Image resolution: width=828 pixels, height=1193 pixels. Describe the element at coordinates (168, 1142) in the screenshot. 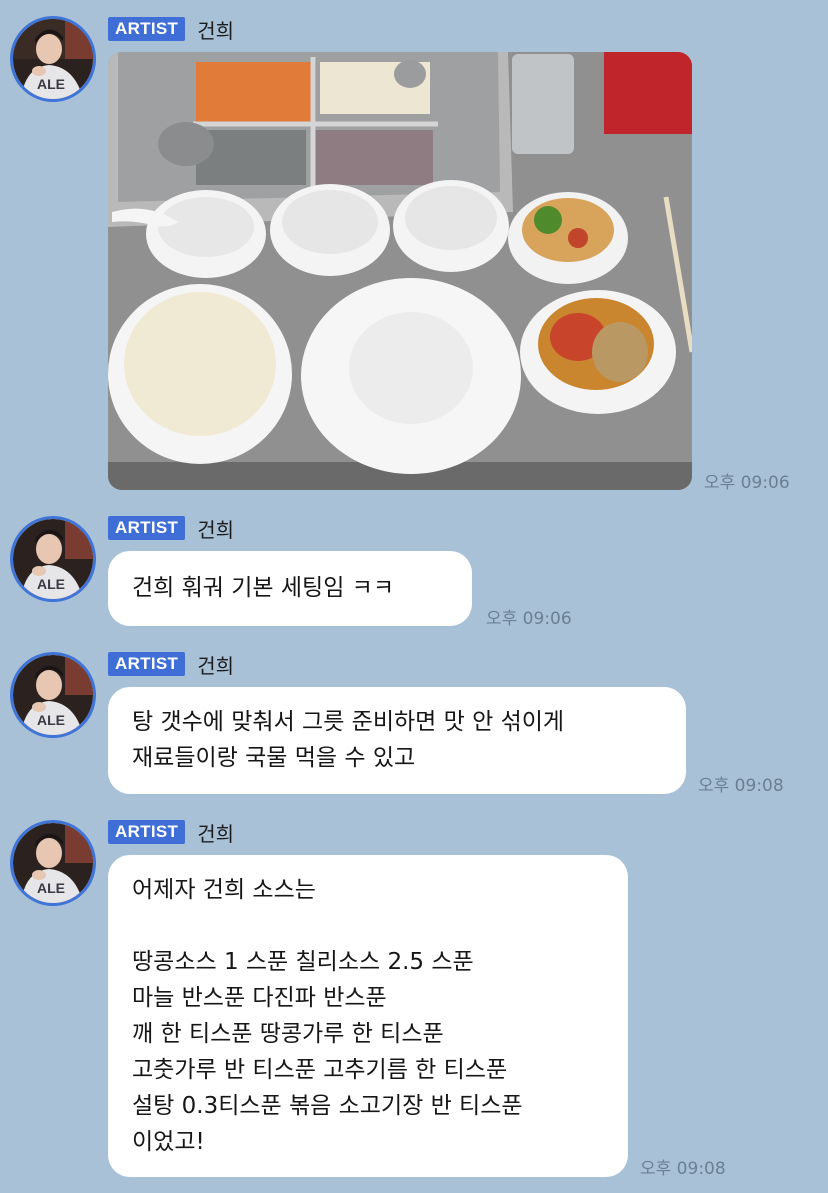

I see `message-line: 이었고!` at that location.